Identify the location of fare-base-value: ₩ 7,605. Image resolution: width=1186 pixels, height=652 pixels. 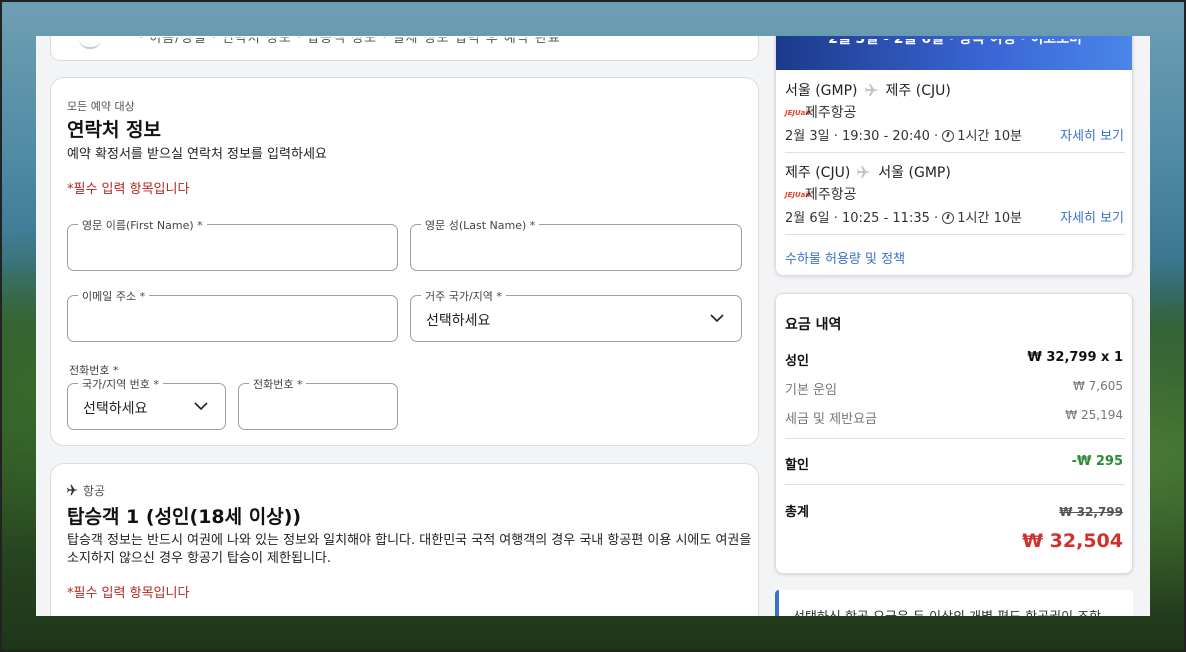
(1097, 386).